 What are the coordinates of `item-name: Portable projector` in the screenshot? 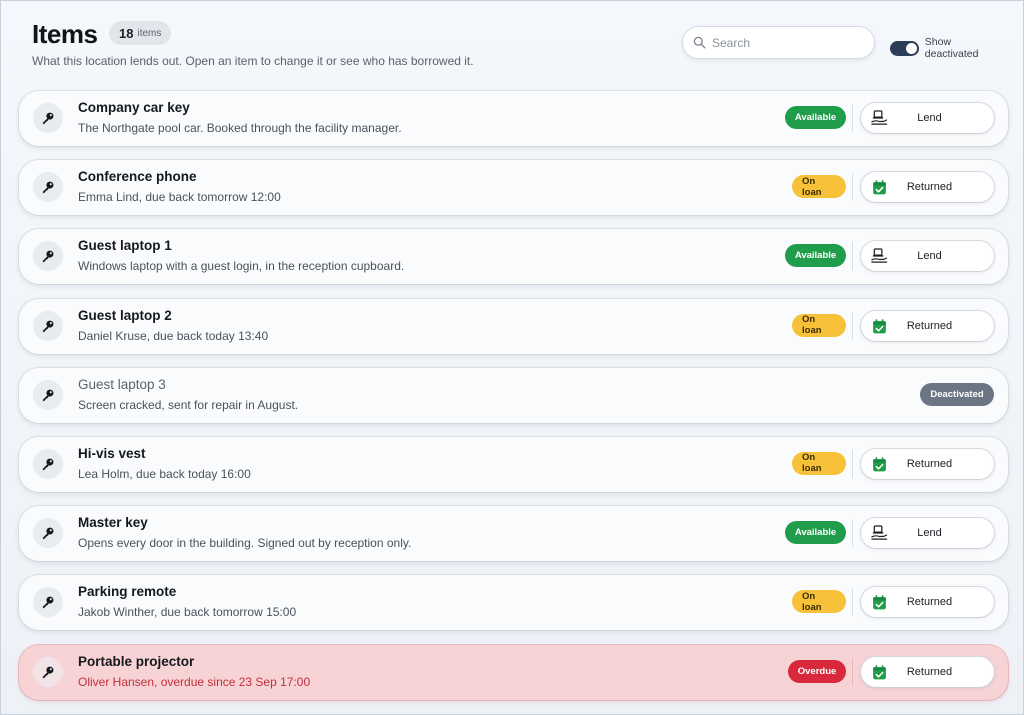 It's located at (136, 661).